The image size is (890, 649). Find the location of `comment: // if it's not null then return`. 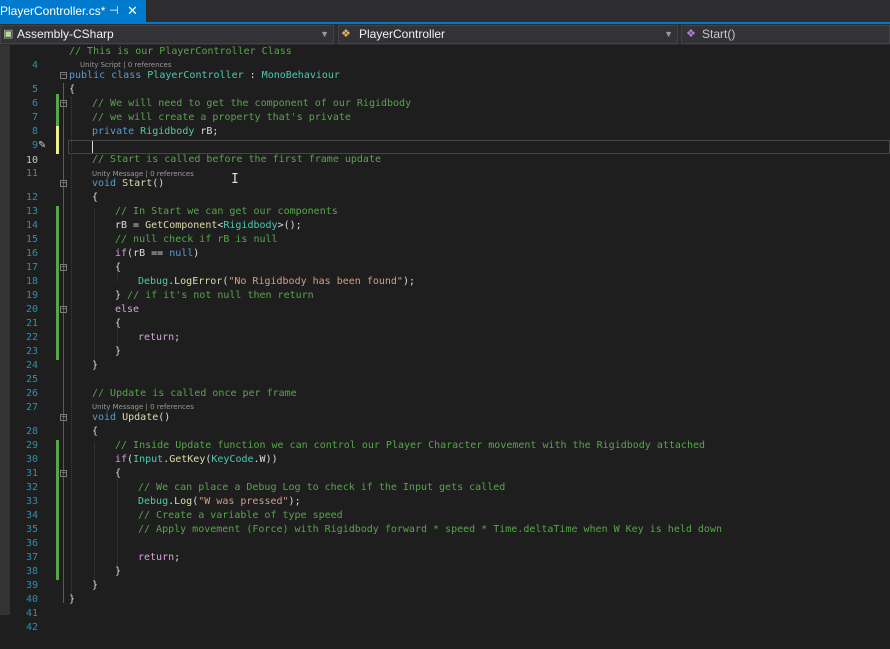

comment: // if it's not null then return is located at coordinates (220, 295).